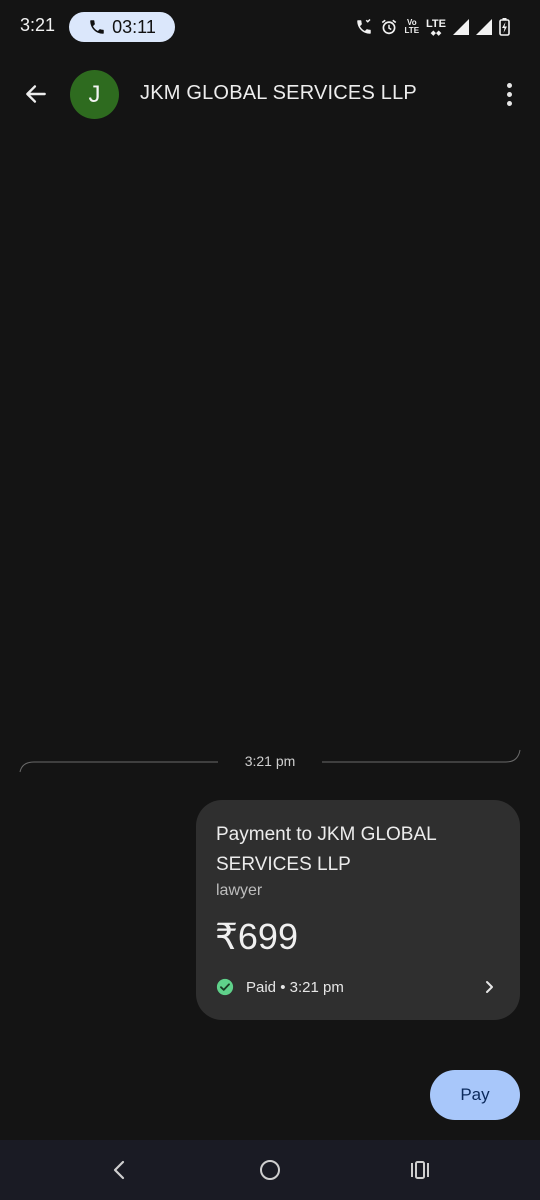 This screenshot has width=540, height=1200. Describe the element at coordinates (97, 27) in the screenshot. I see `phone-icon` at that location.